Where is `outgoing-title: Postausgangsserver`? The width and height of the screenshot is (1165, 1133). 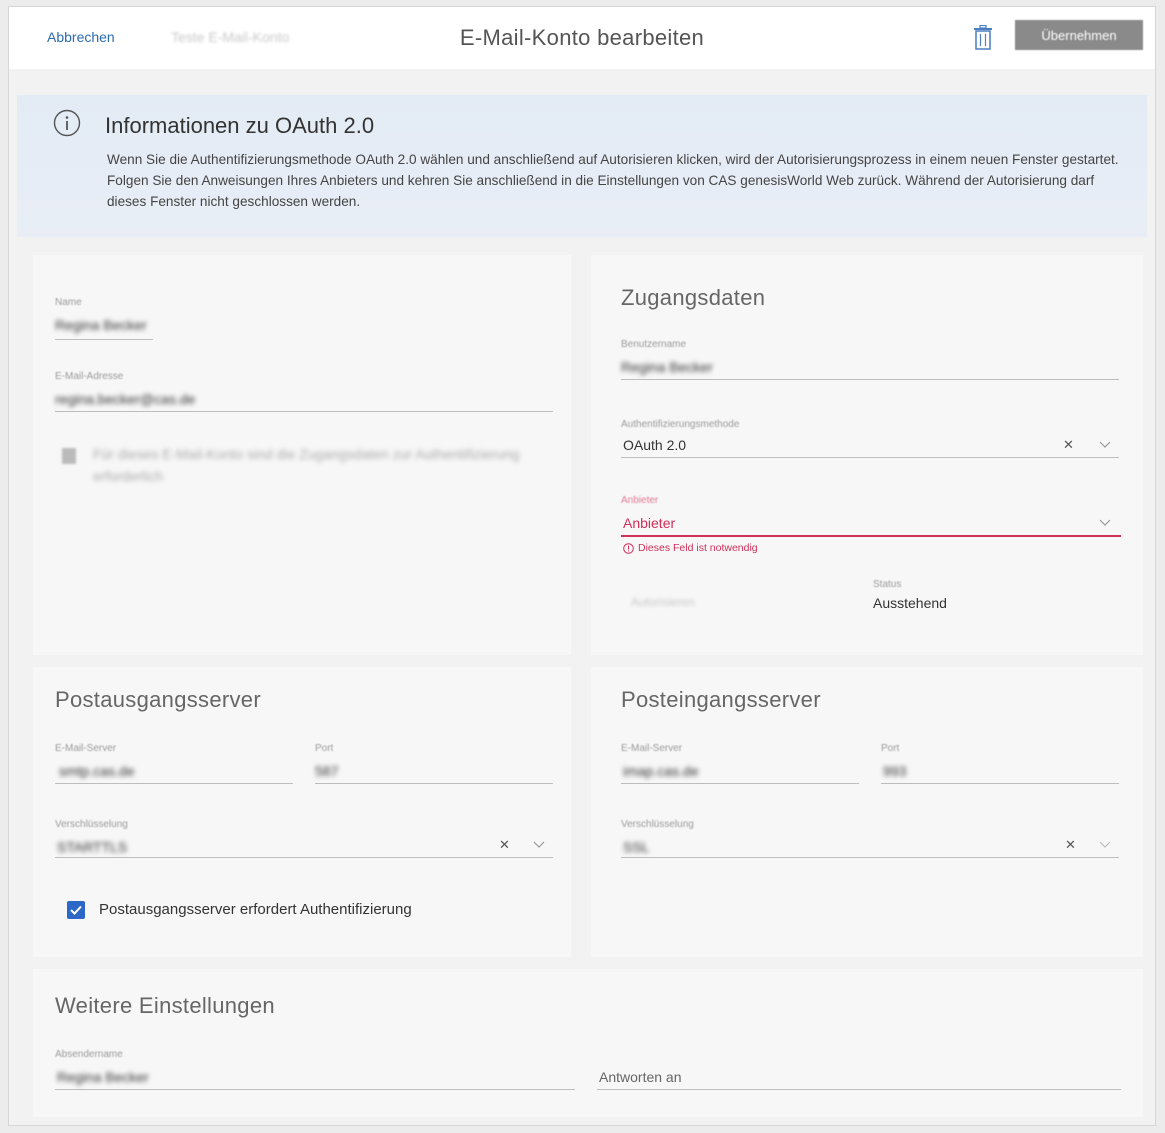
outgoing-title: Postausgangsserver is located at coordinates (158, 699).